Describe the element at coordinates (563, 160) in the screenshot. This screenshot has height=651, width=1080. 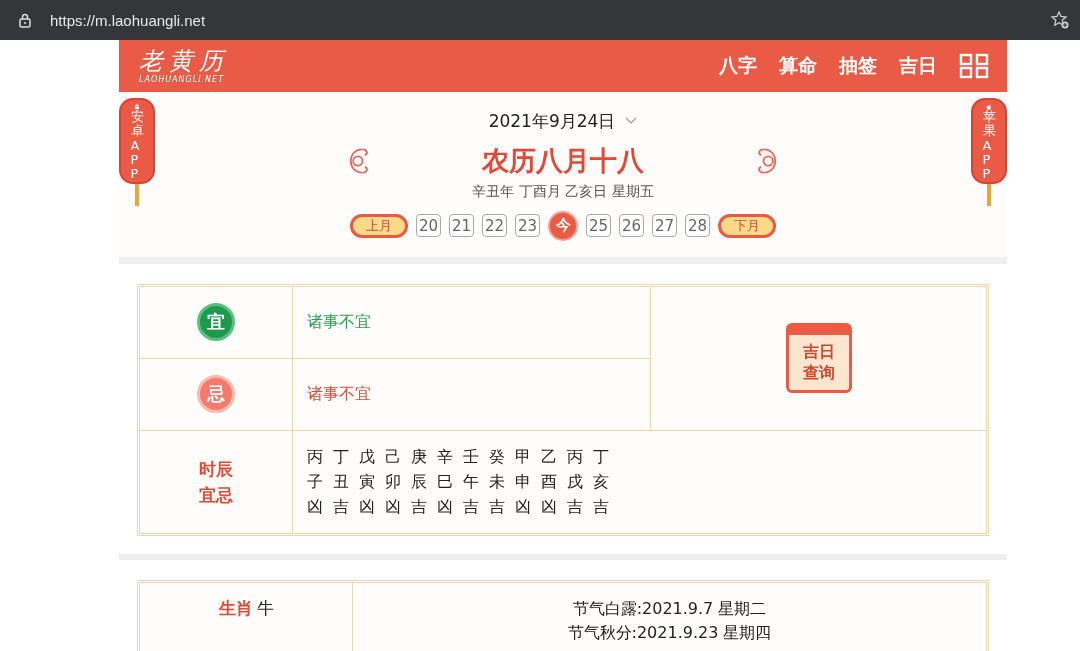
I see `lunar-date: 农历八月十八` at that location.